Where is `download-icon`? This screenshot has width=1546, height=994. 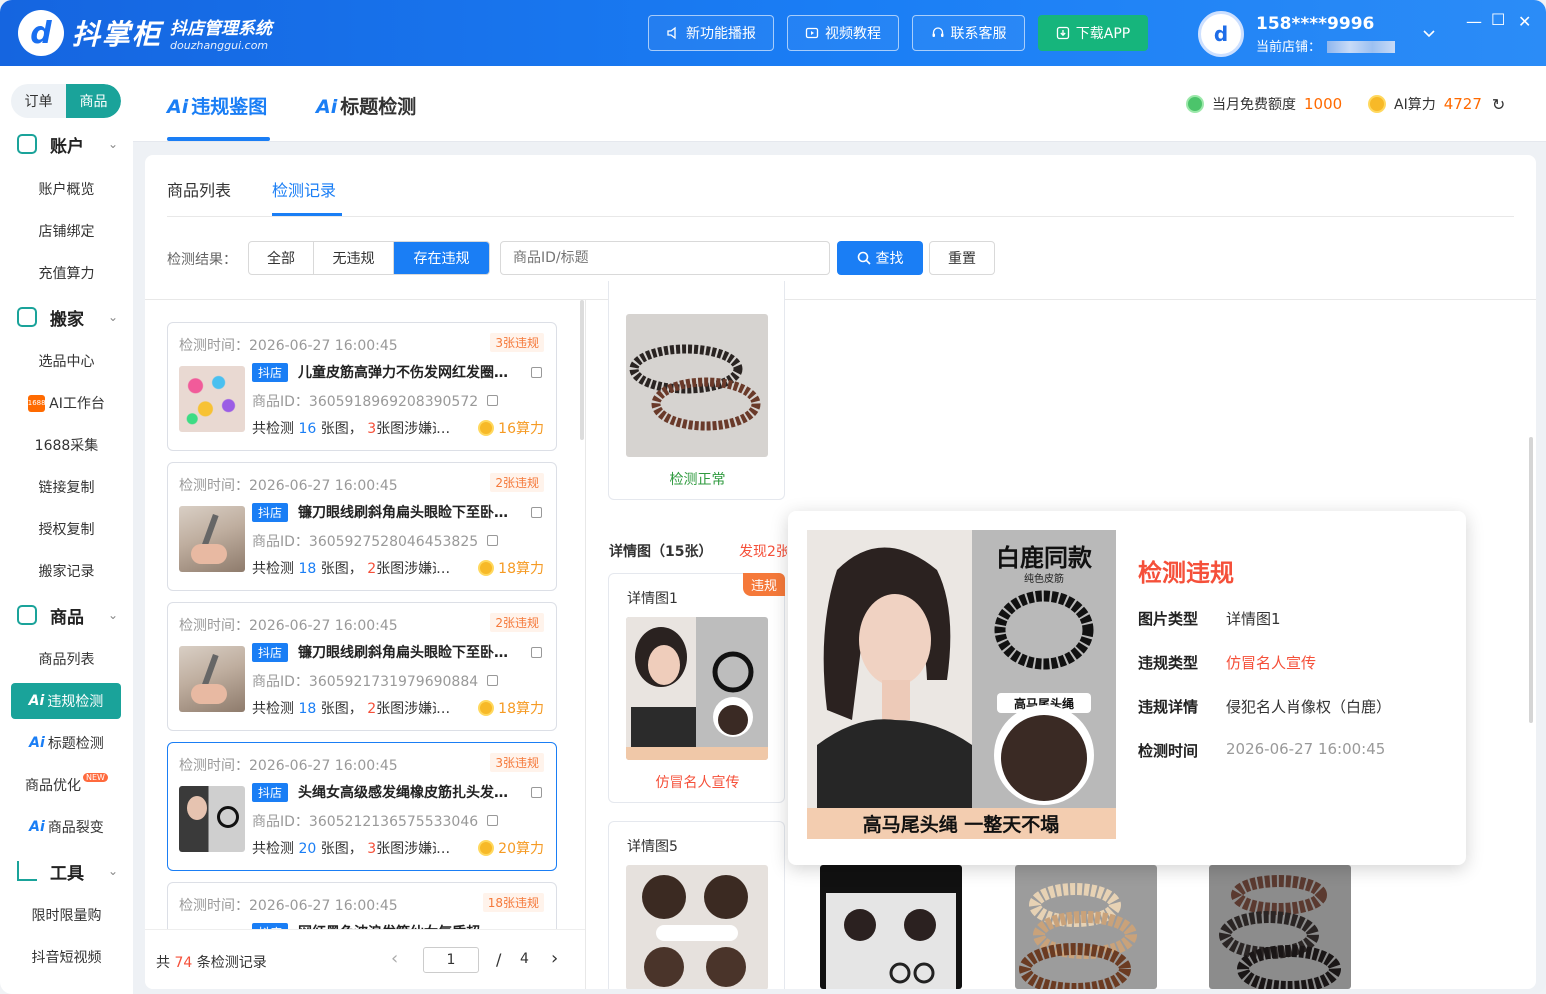
download-icon is located at coordinates (1062, 33).